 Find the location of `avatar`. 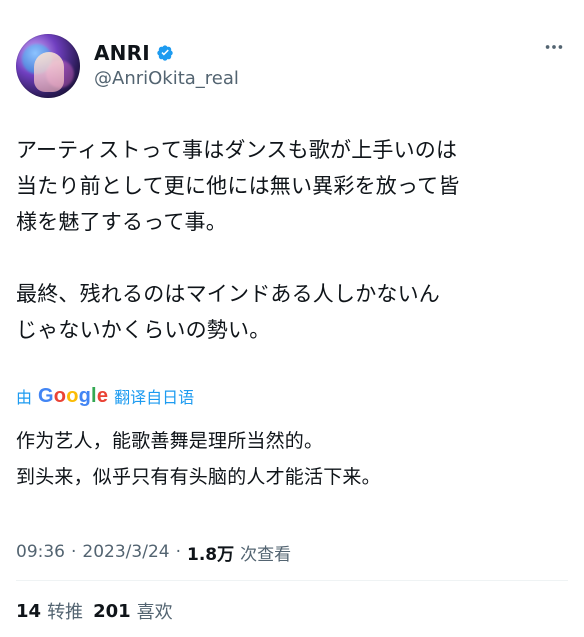

avatar is located at coordinates (48, 66).